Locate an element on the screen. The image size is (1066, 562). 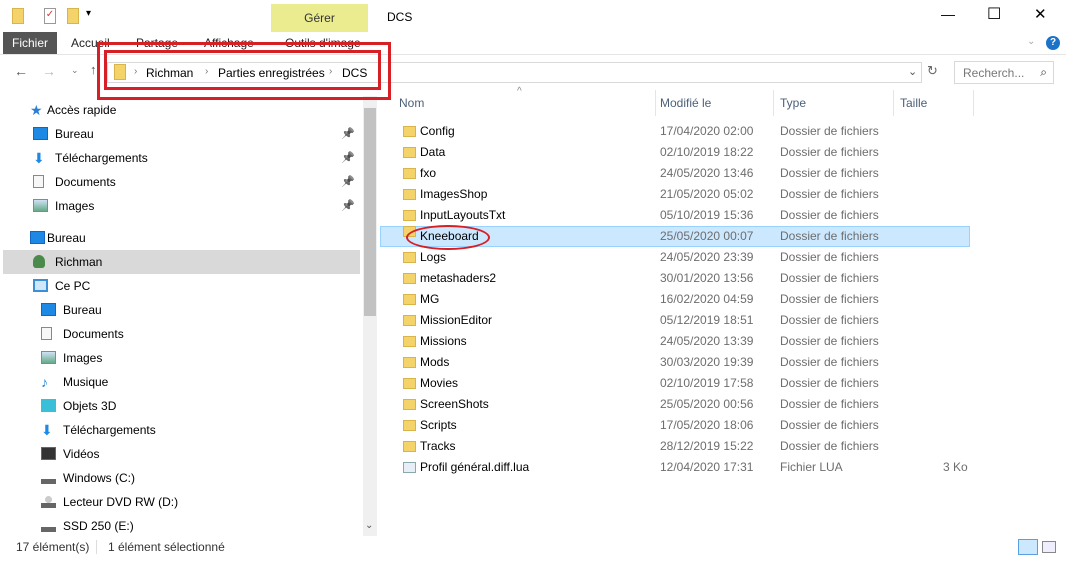
file-row: Data 02/10/2019 18:22 Dossier de fichiers is located at coordinates (676, 152).